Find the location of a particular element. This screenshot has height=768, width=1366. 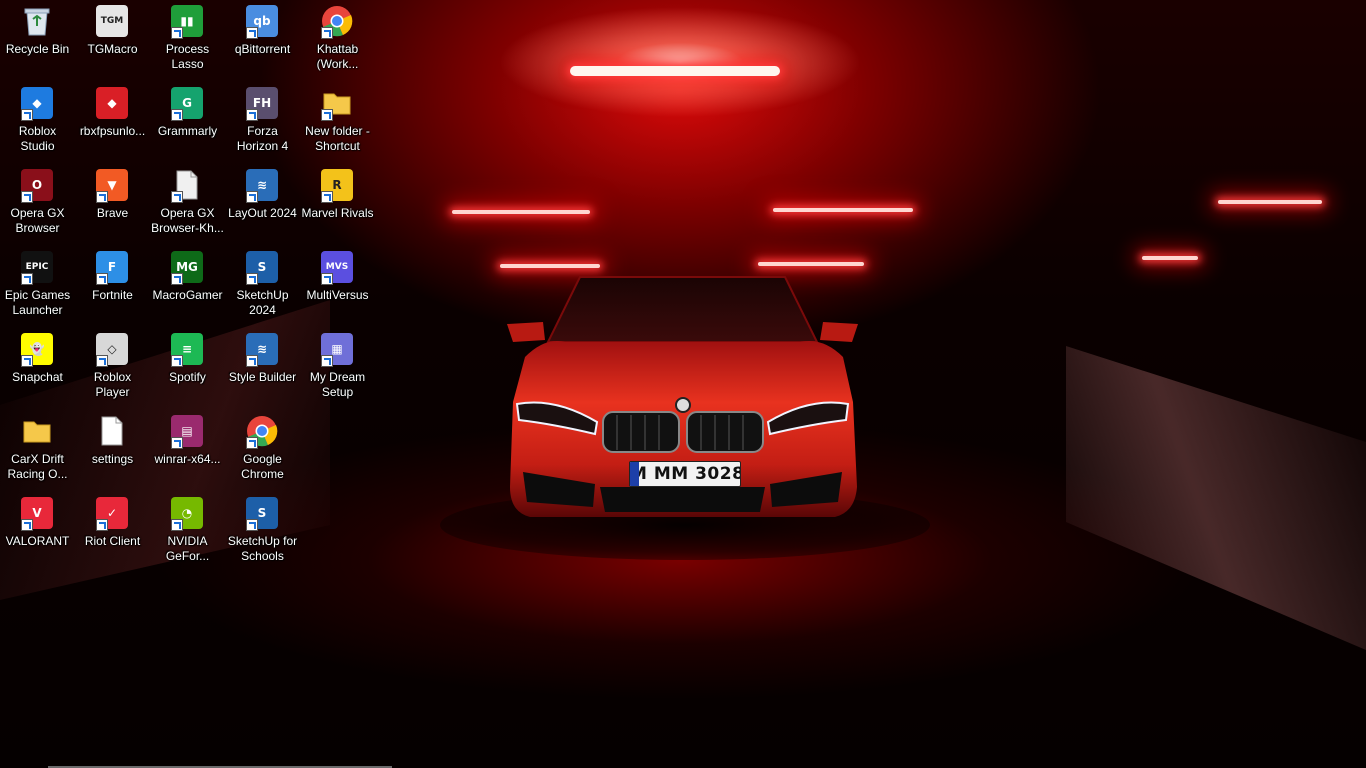

rbxfpsunlocker-icon: ◆ is located at coordinates (112, 103).